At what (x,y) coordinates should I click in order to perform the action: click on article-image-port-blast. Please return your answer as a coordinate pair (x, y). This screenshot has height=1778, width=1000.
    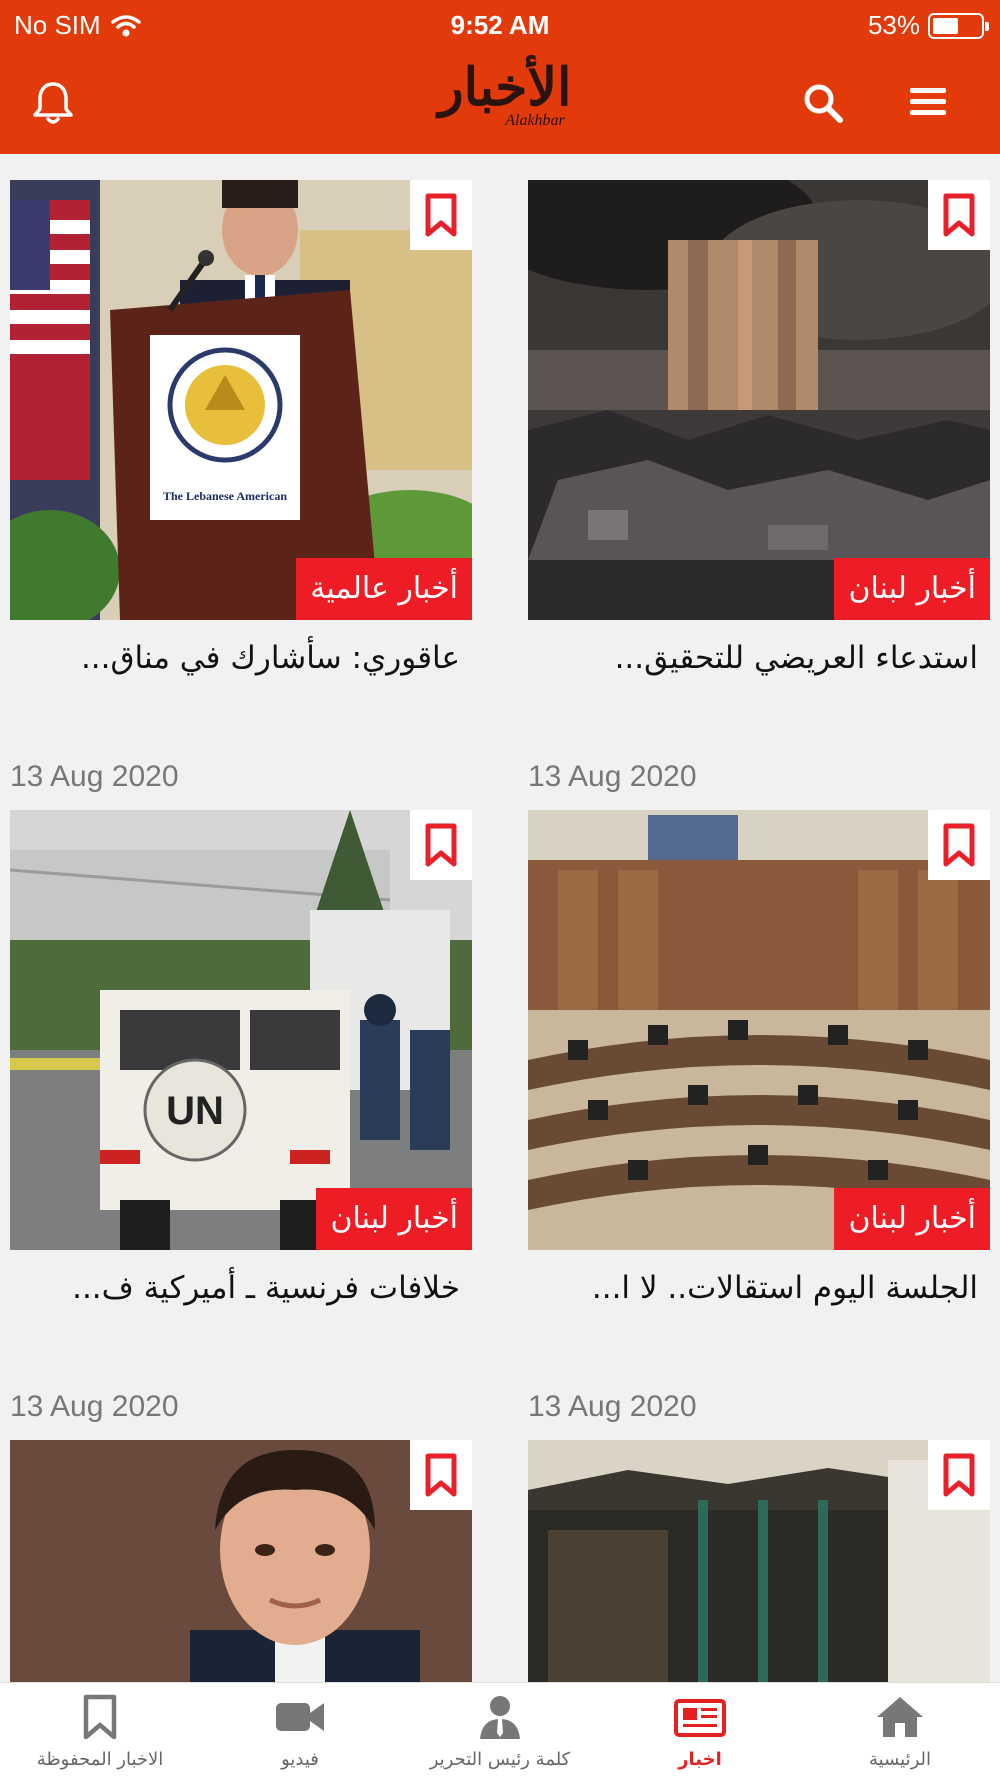
    Looking at the image, I should click on (759, 400).